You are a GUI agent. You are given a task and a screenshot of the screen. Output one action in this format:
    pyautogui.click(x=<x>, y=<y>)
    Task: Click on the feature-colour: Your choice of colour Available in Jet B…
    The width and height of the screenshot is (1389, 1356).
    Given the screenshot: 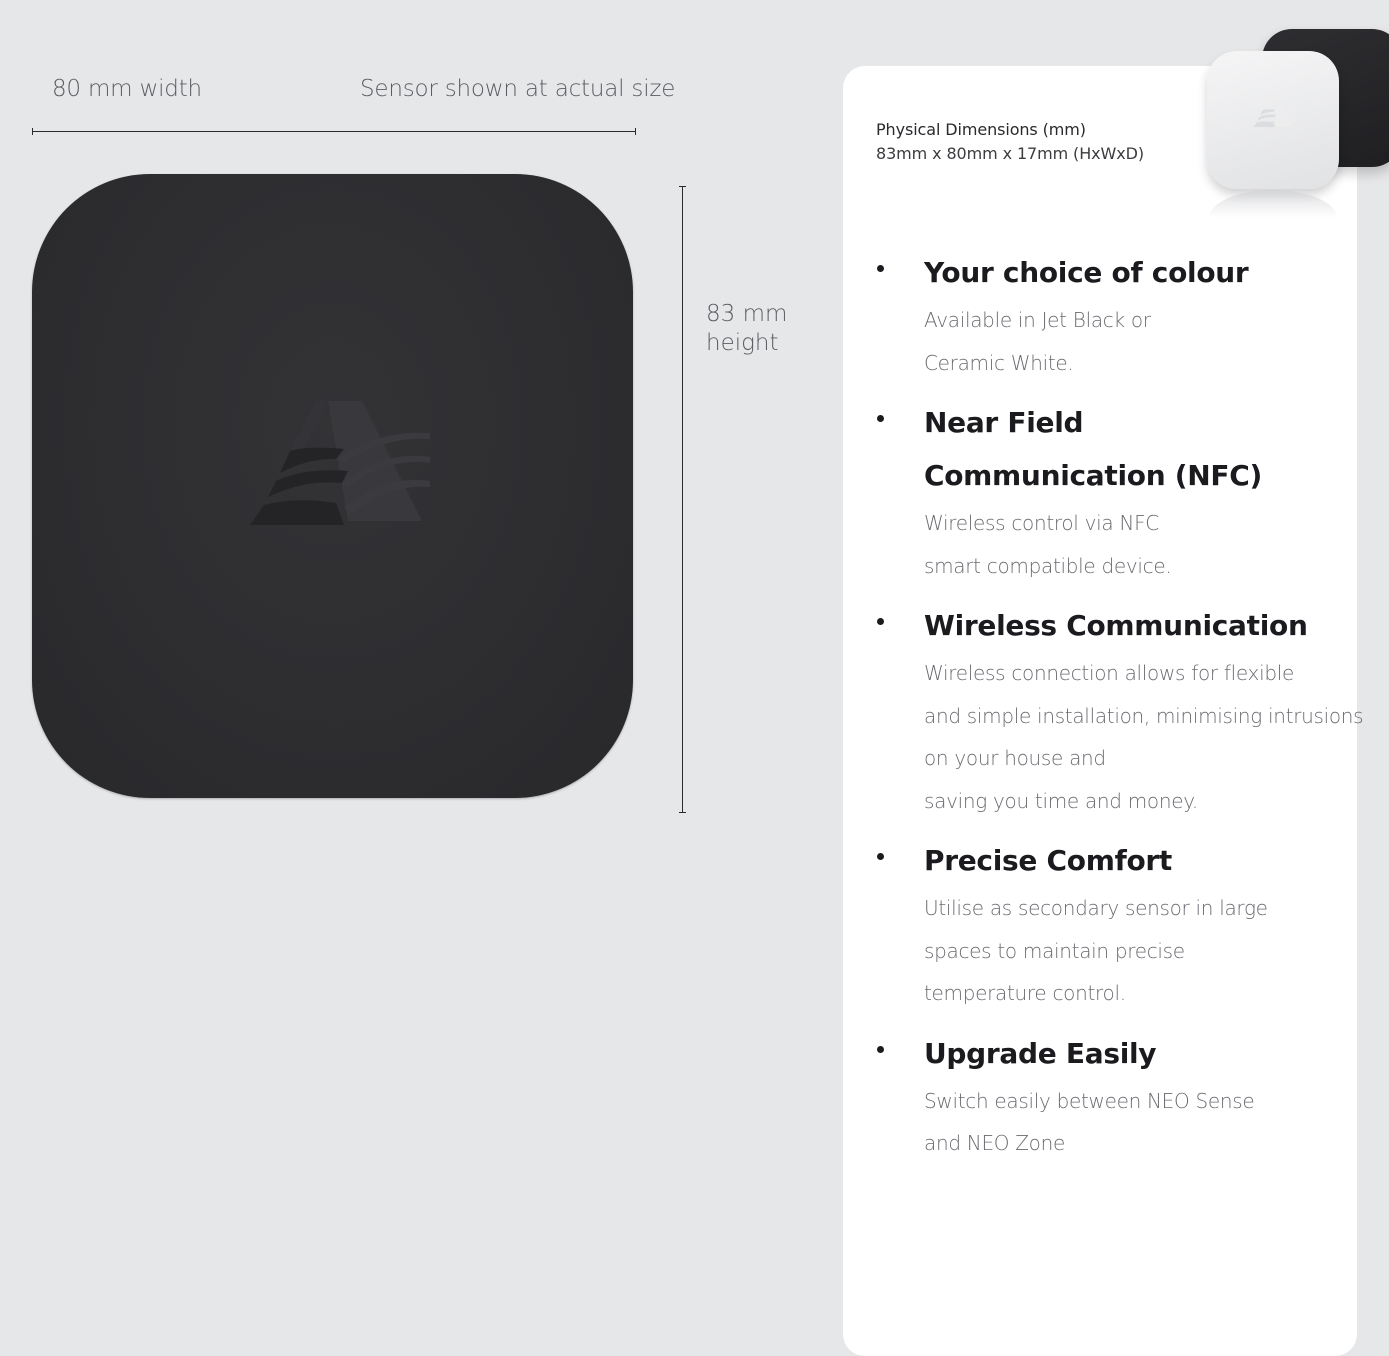 What is the action you would take?
    pyautogui.click(x=1111, y=315)
    